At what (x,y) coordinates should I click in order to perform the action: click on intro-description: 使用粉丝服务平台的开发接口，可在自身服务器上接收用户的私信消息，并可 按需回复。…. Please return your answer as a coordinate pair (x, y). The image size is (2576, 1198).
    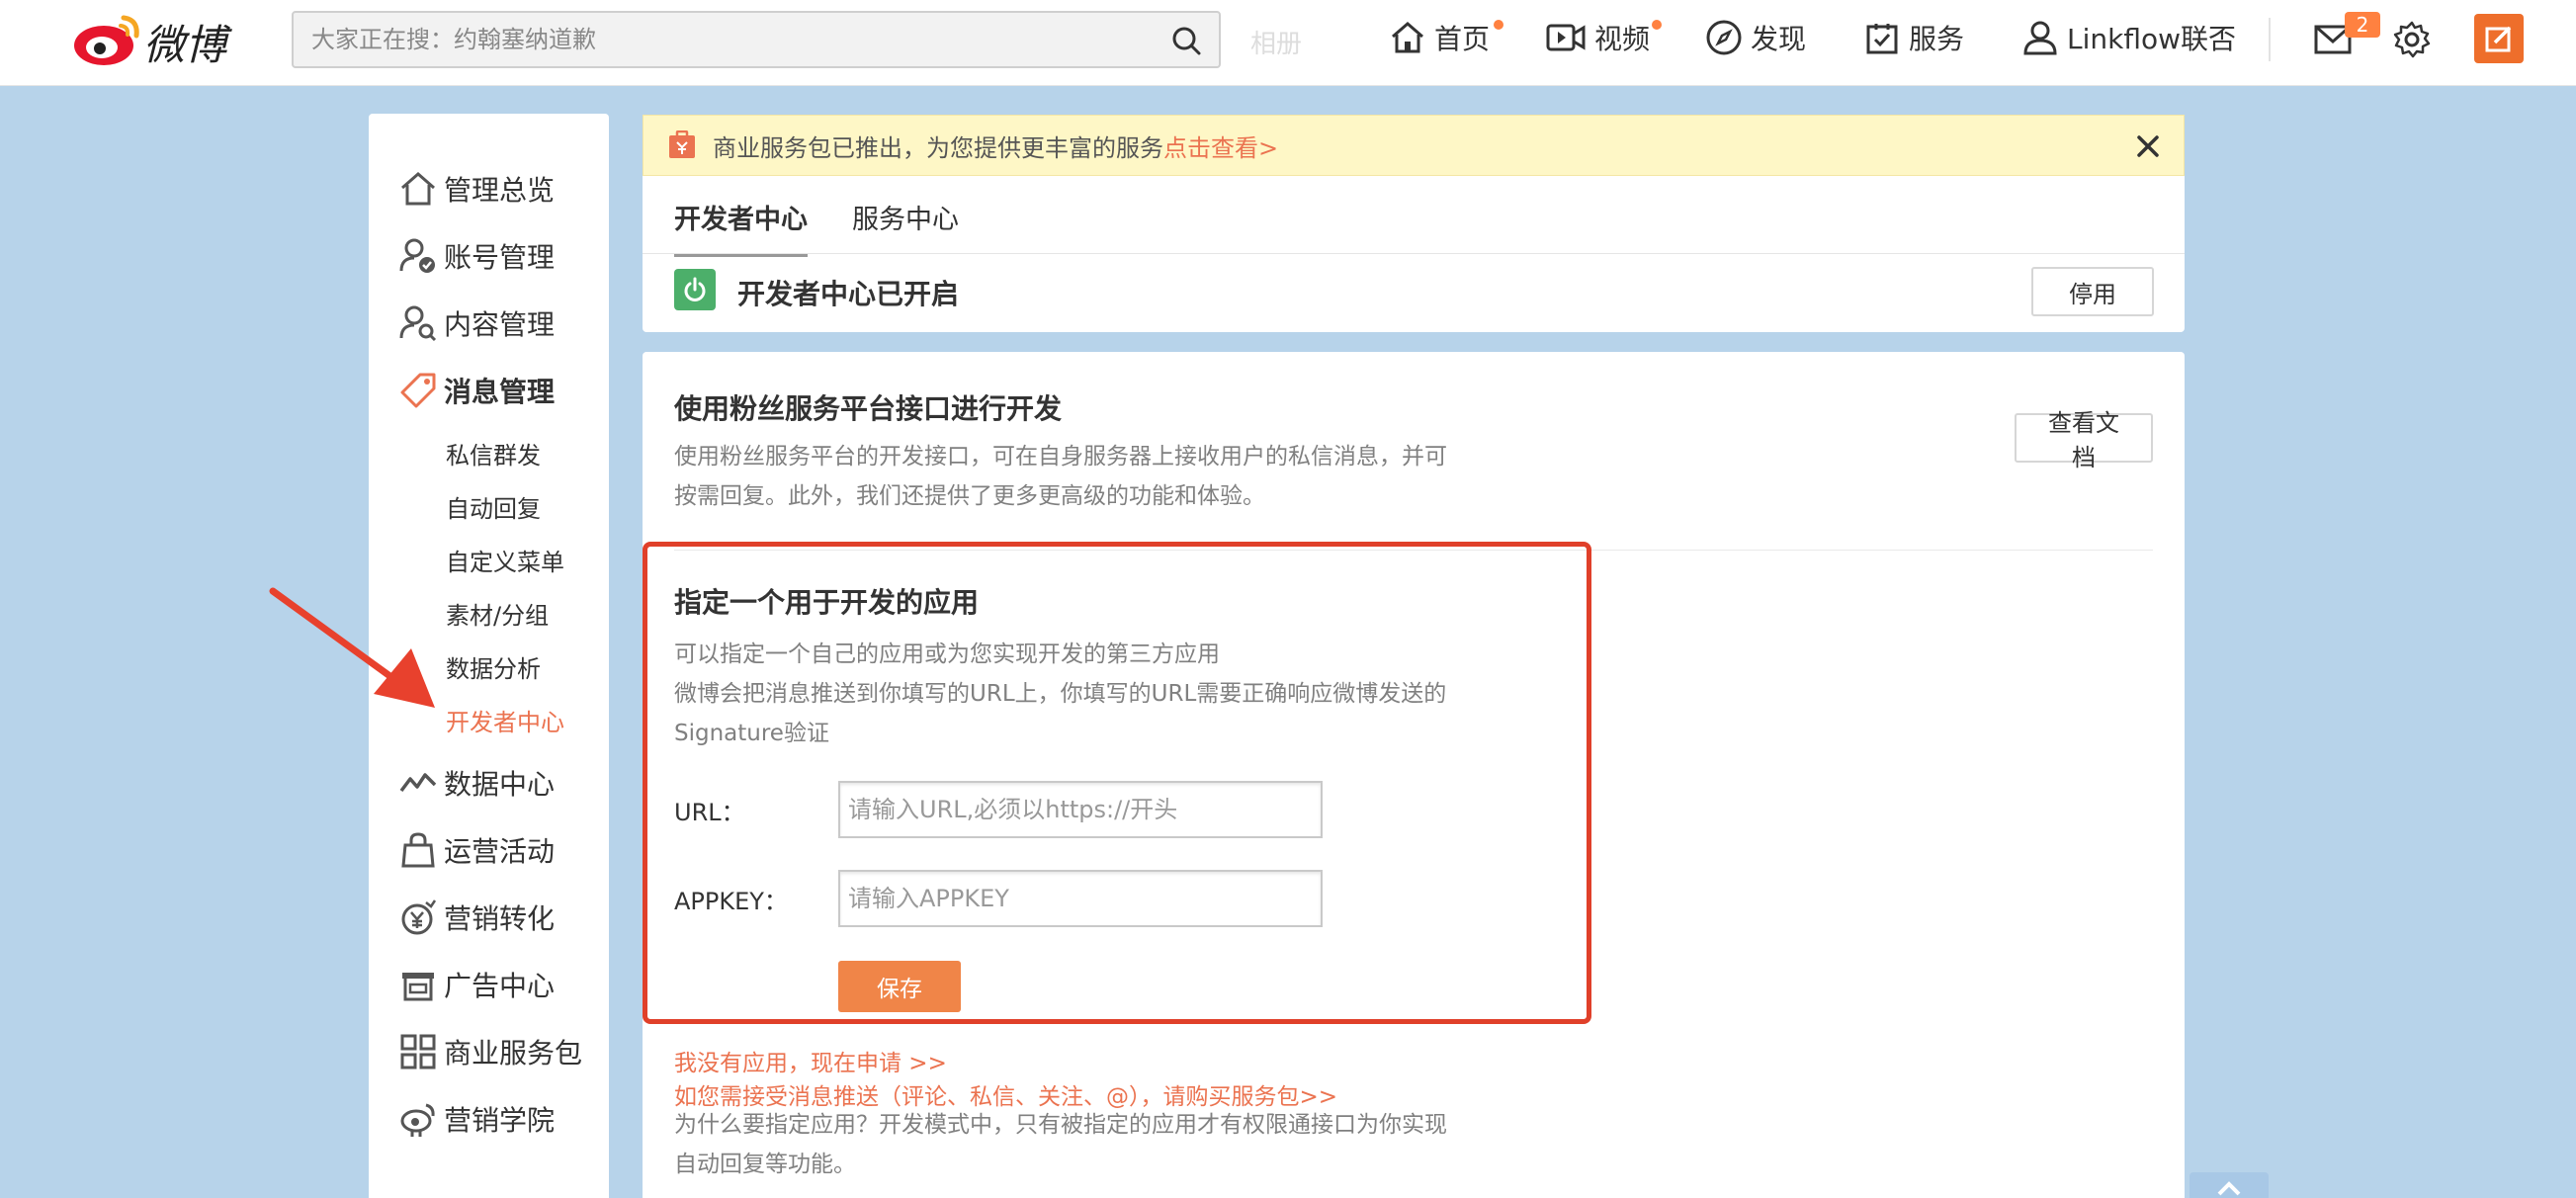
    Looking at the image, I should click on (1099, 476).